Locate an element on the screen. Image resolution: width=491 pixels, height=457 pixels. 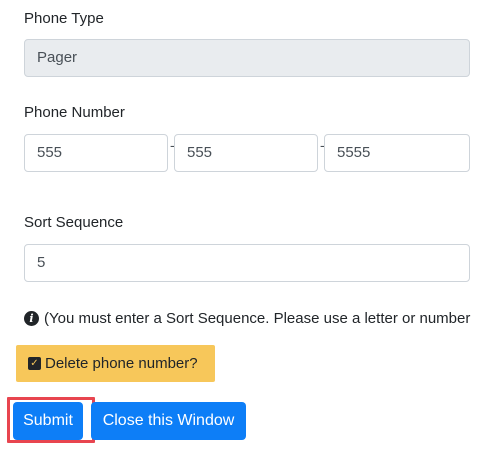
phone-line-input: 5555 is located at coordinates (397, 153).